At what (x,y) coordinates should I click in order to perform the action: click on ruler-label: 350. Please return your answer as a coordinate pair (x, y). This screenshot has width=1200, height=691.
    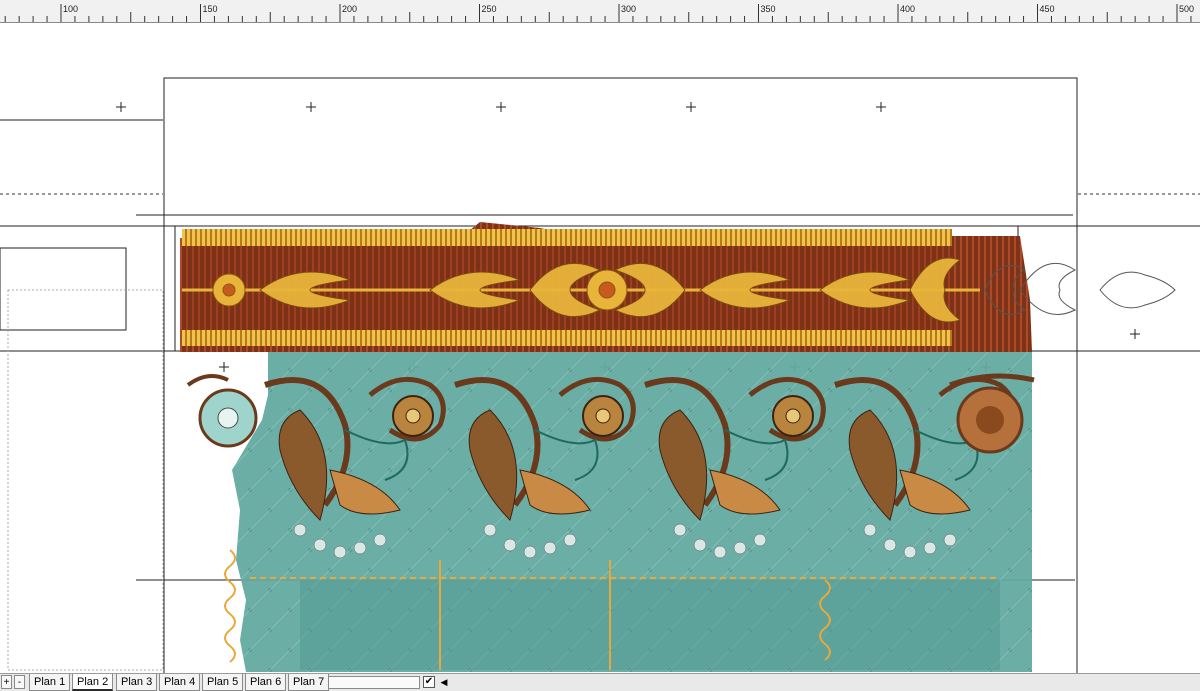
    Looking at the image, I should click on (768, 9).